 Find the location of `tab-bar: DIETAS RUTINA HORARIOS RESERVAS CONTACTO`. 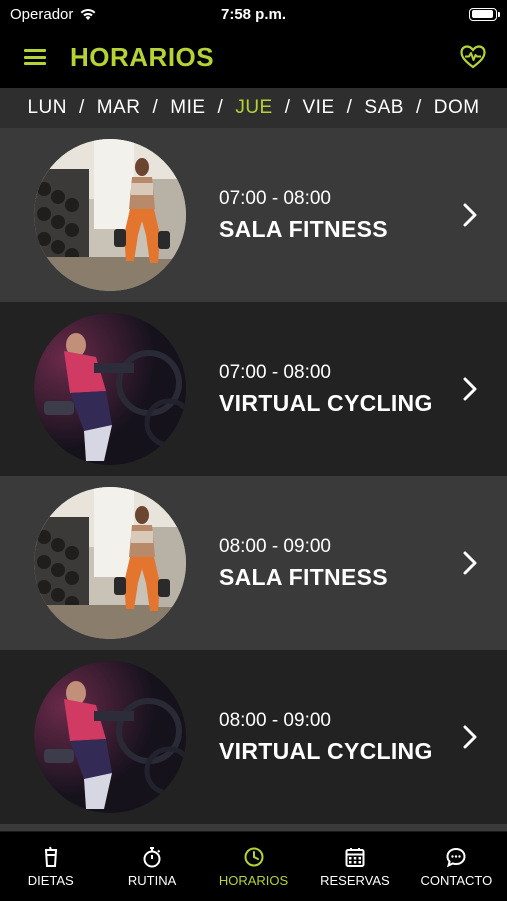

tab-bar: DIETAS RUTINA HORARIOS RESERVAS CONTACTO is located at coordinates (253, 866).